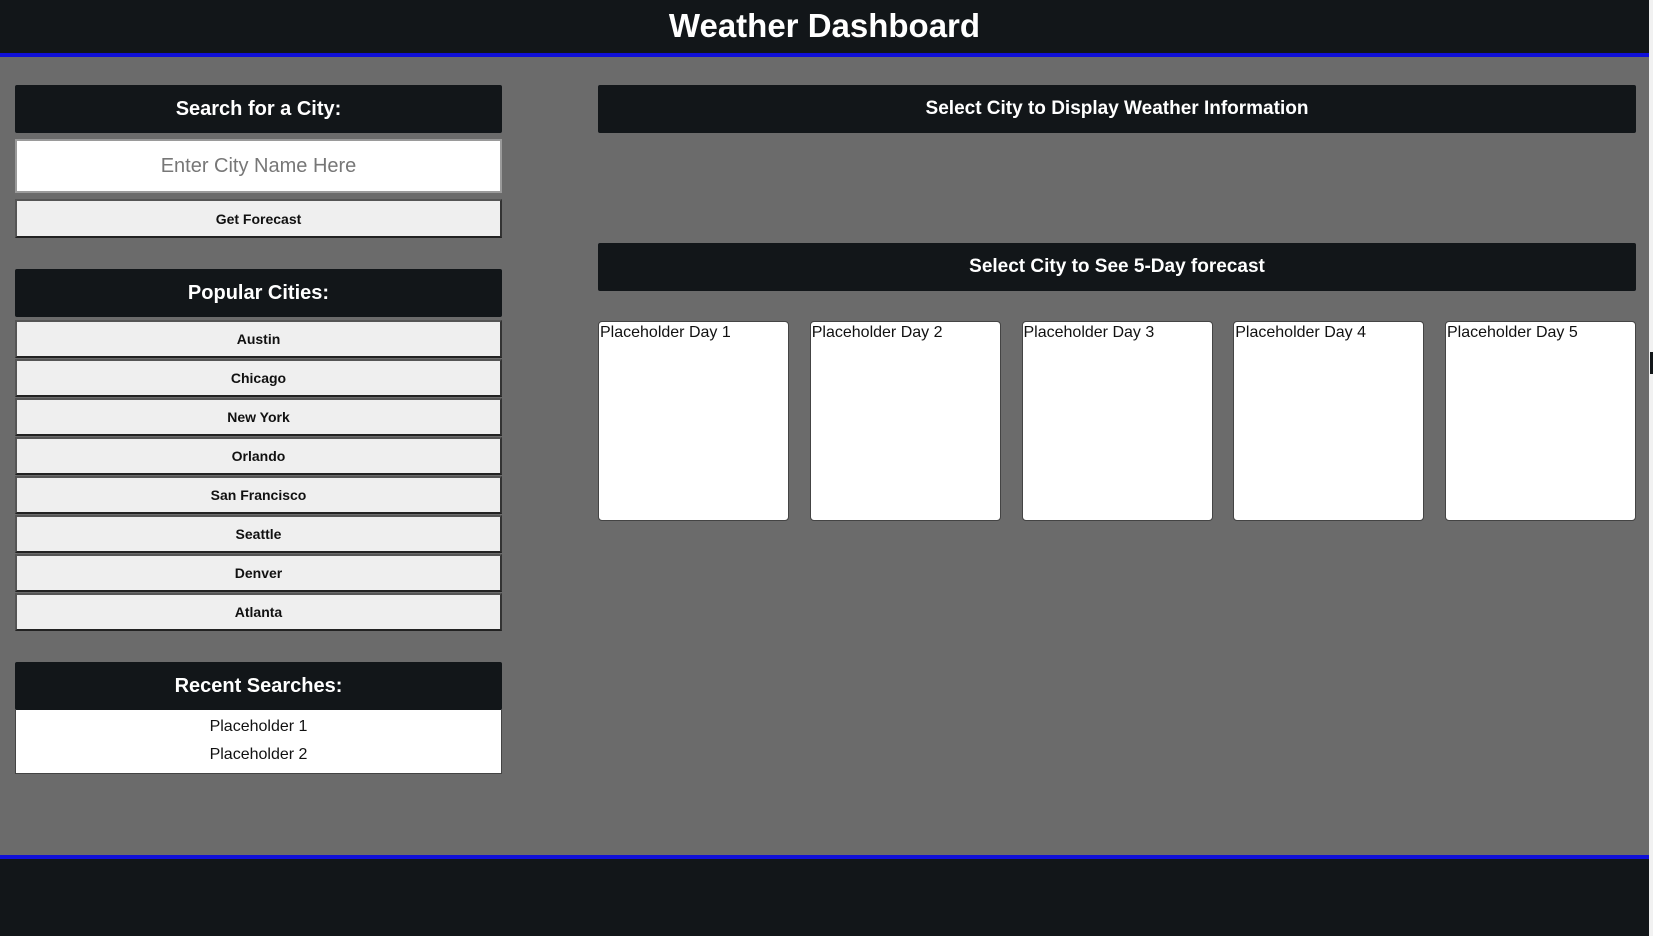 This screenshot has width=1653, height=936. Describe the element at coordinates (258, 109) in the screenshot. I see `search-heading: Search for a City:` at that location.